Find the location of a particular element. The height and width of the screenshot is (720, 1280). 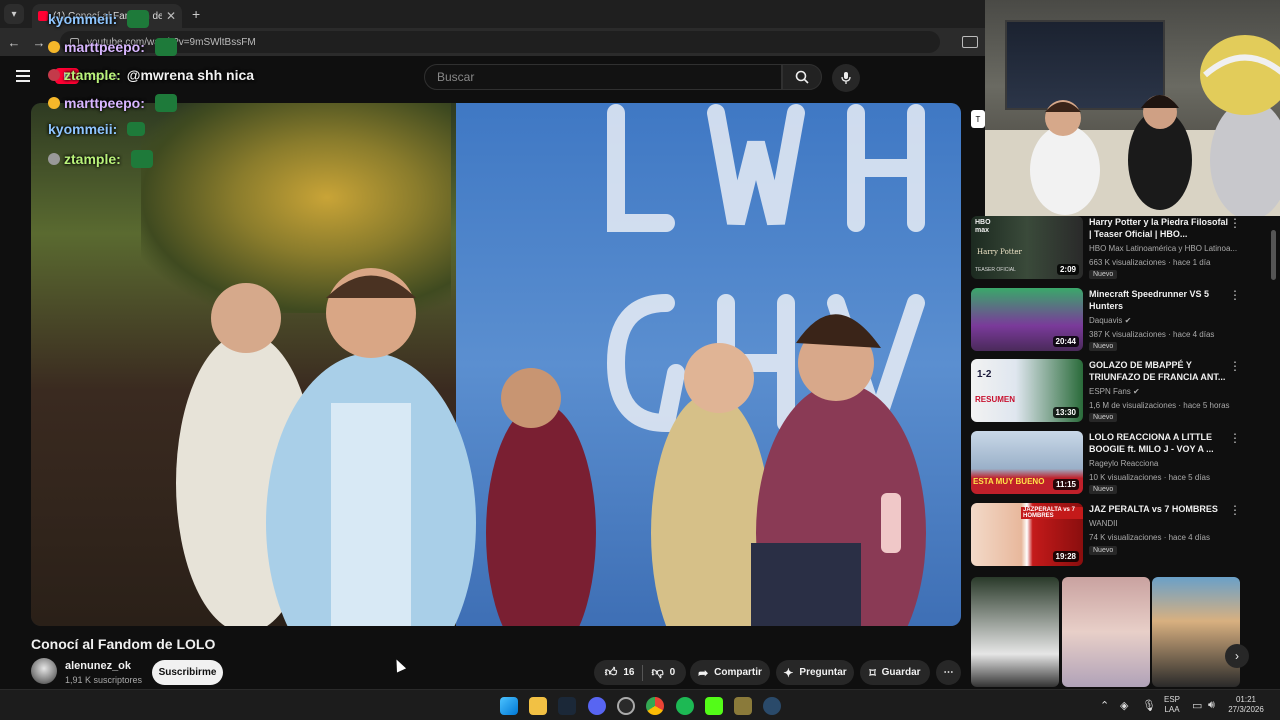

network-icon: ▭ is located at coordinates (1197, 705).